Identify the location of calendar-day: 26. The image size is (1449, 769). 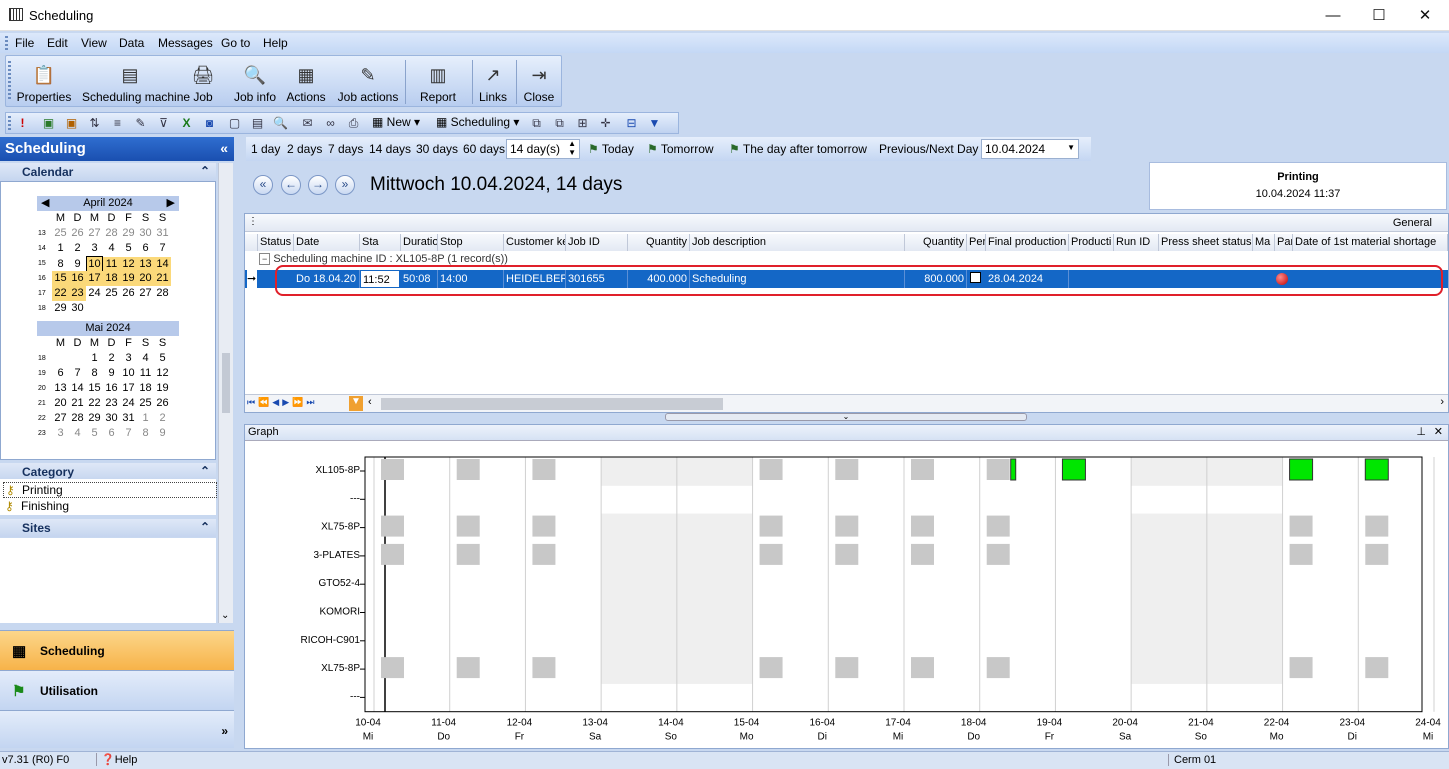
(128, 293).